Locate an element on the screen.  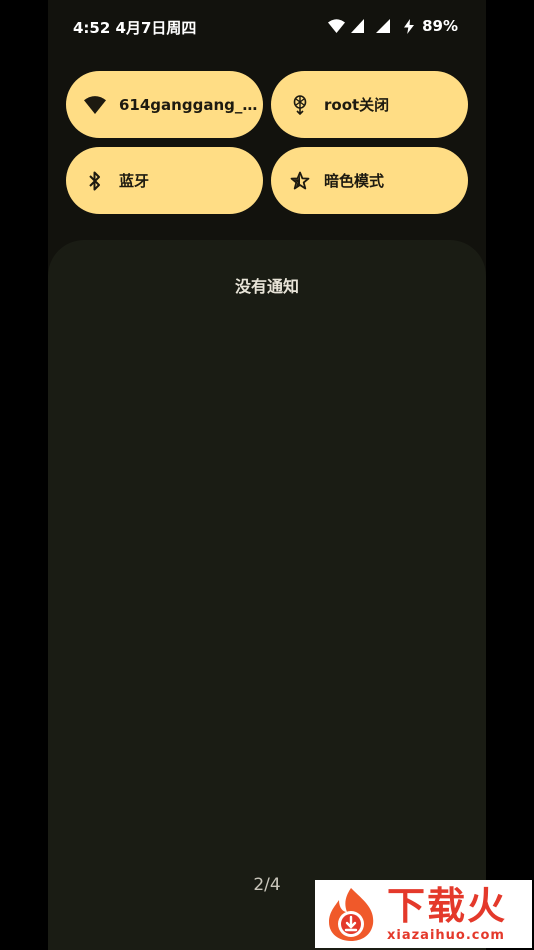
watermark-title: 下载火 is located at coordinates (447, 906).